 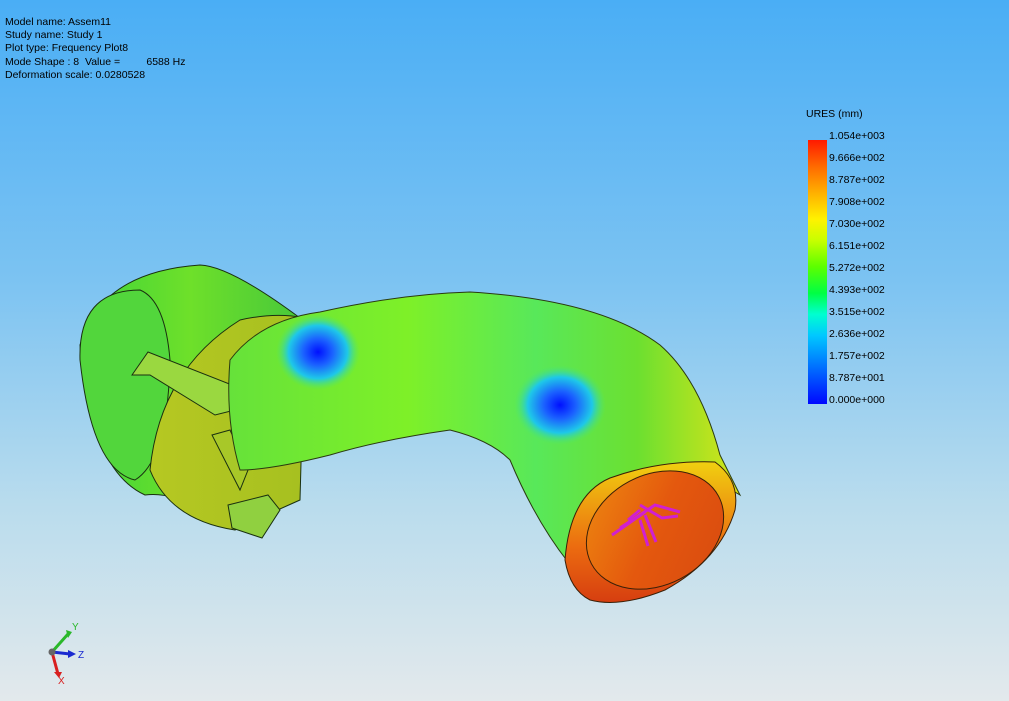 I want to click on legend-tick: 8.787e+001, so click(x=857, y=378).